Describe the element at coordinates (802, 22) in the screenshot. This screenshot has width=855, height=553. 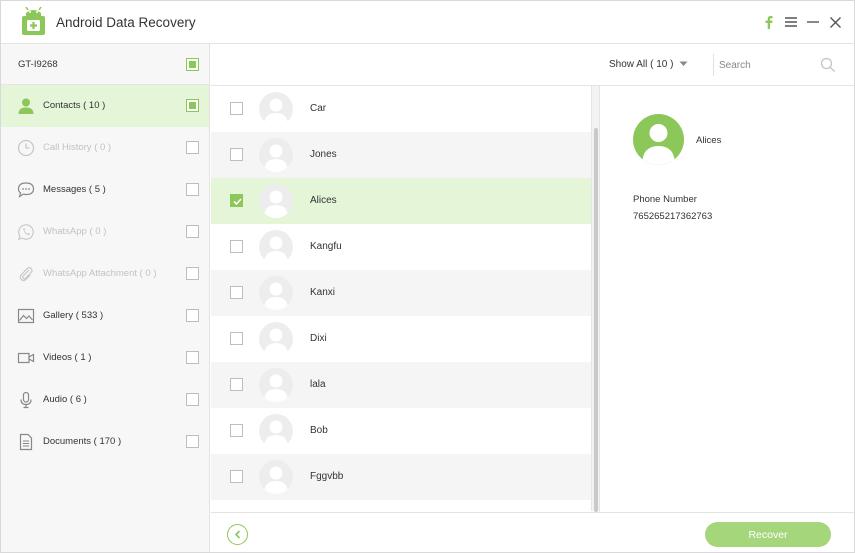
I see `window-controls` at that location.